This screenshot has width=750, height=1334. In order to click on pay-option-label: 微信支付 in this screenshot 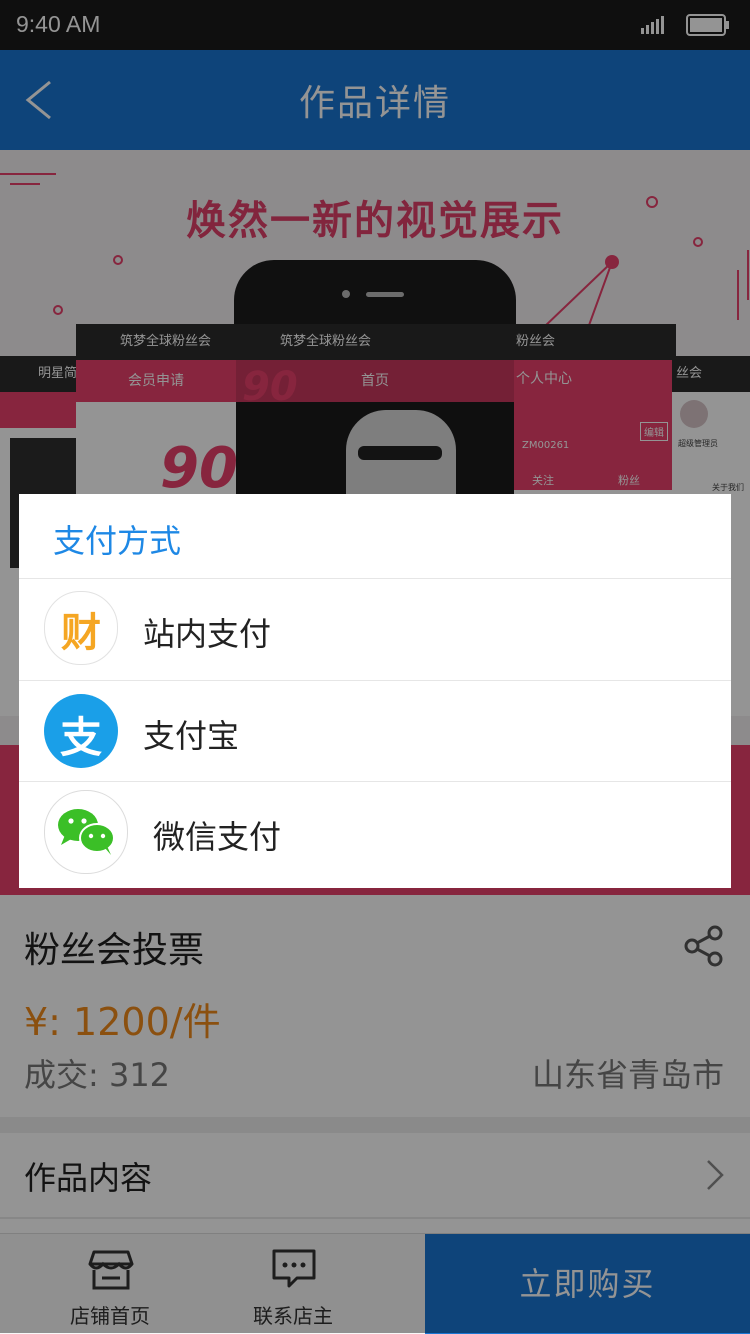, I will do `click(217, 837)`.